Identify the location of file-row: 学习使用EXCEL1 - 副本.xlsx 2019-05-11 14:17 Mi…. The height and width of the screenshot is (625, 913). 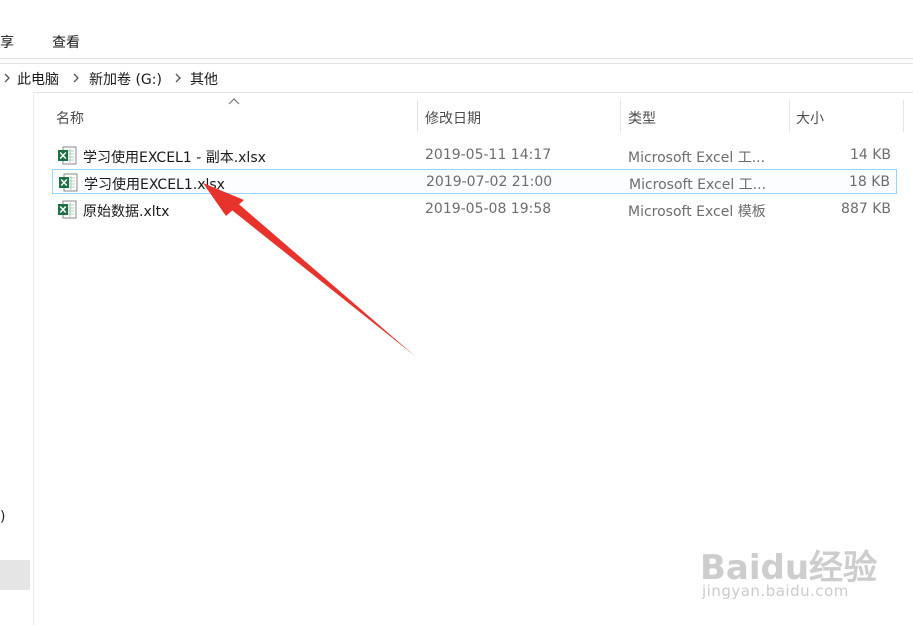
(474, 155).